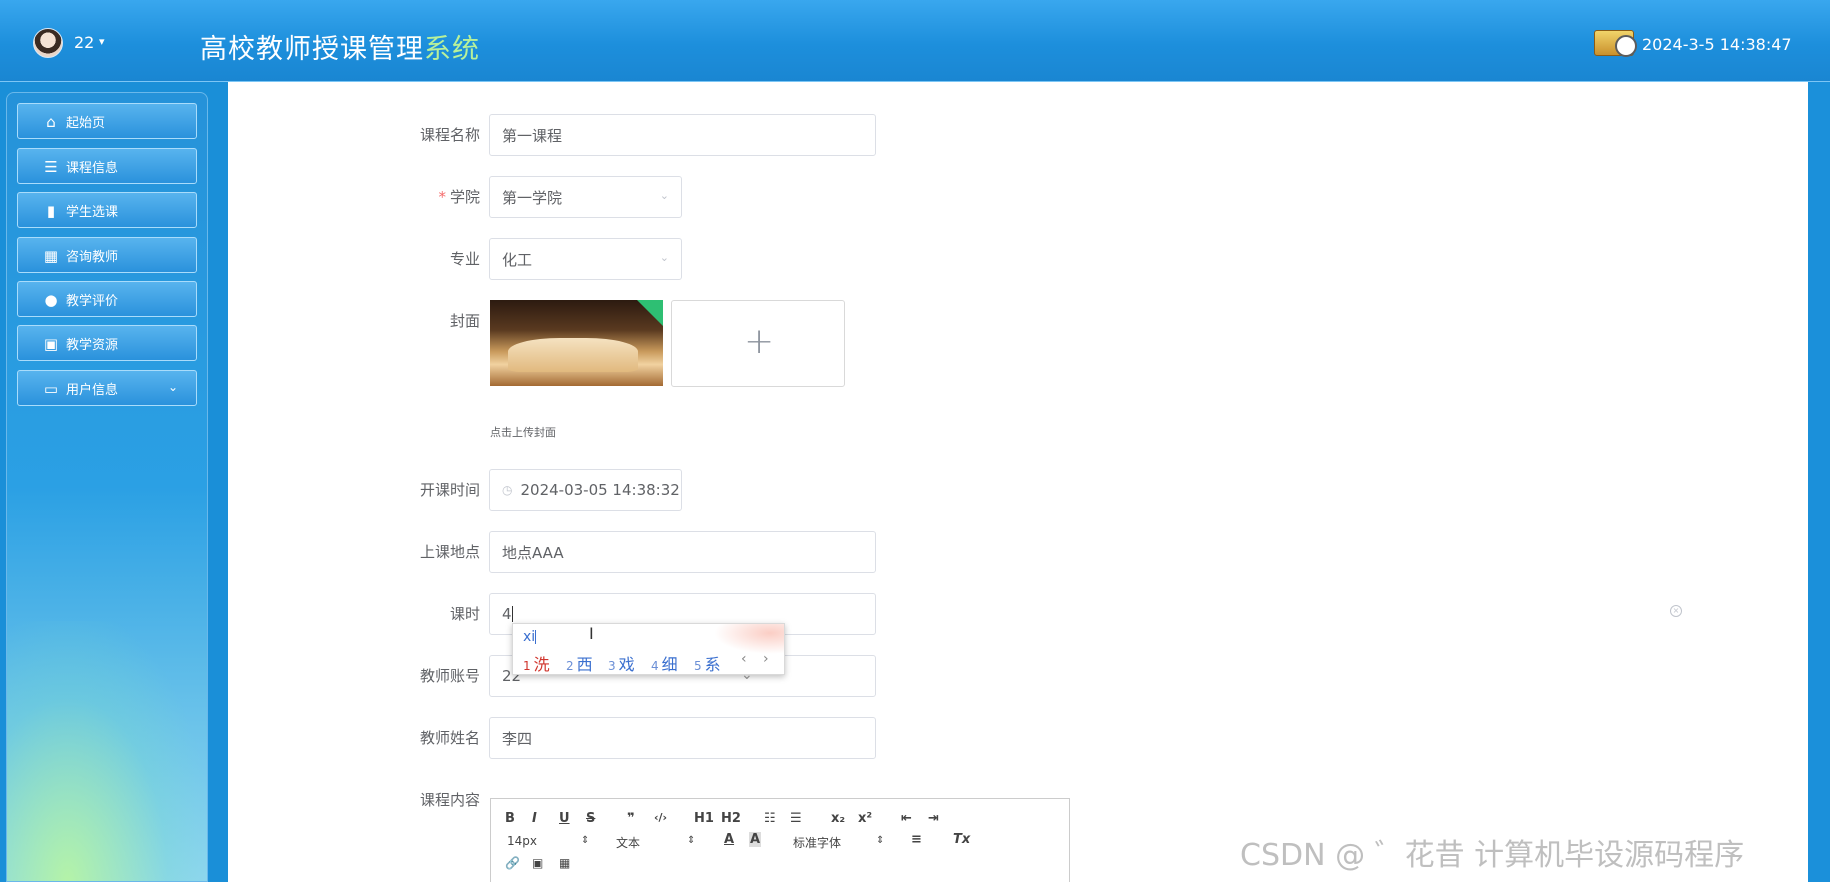  I want to click on bar-chart-icon: ▮, so click(51, 211).